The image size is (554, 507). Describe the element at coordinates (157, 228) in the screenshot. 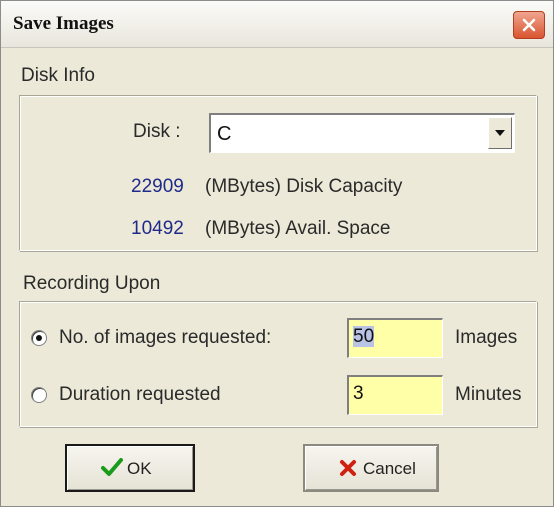

I see `avail-space-value: 10492` at that location.